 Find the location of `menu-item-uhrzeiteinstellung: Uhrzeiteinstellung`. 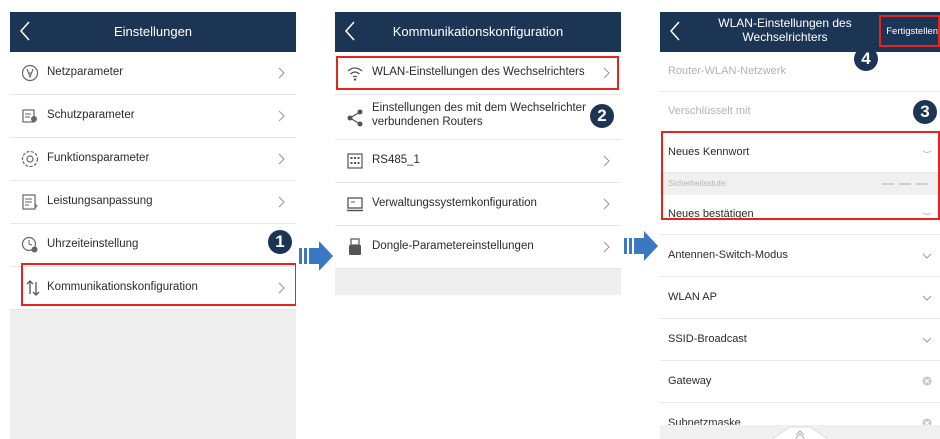

menu-item-uhrzeiteinstellung: Uhrzeiteinstellung is located at coordinates (153, 245).